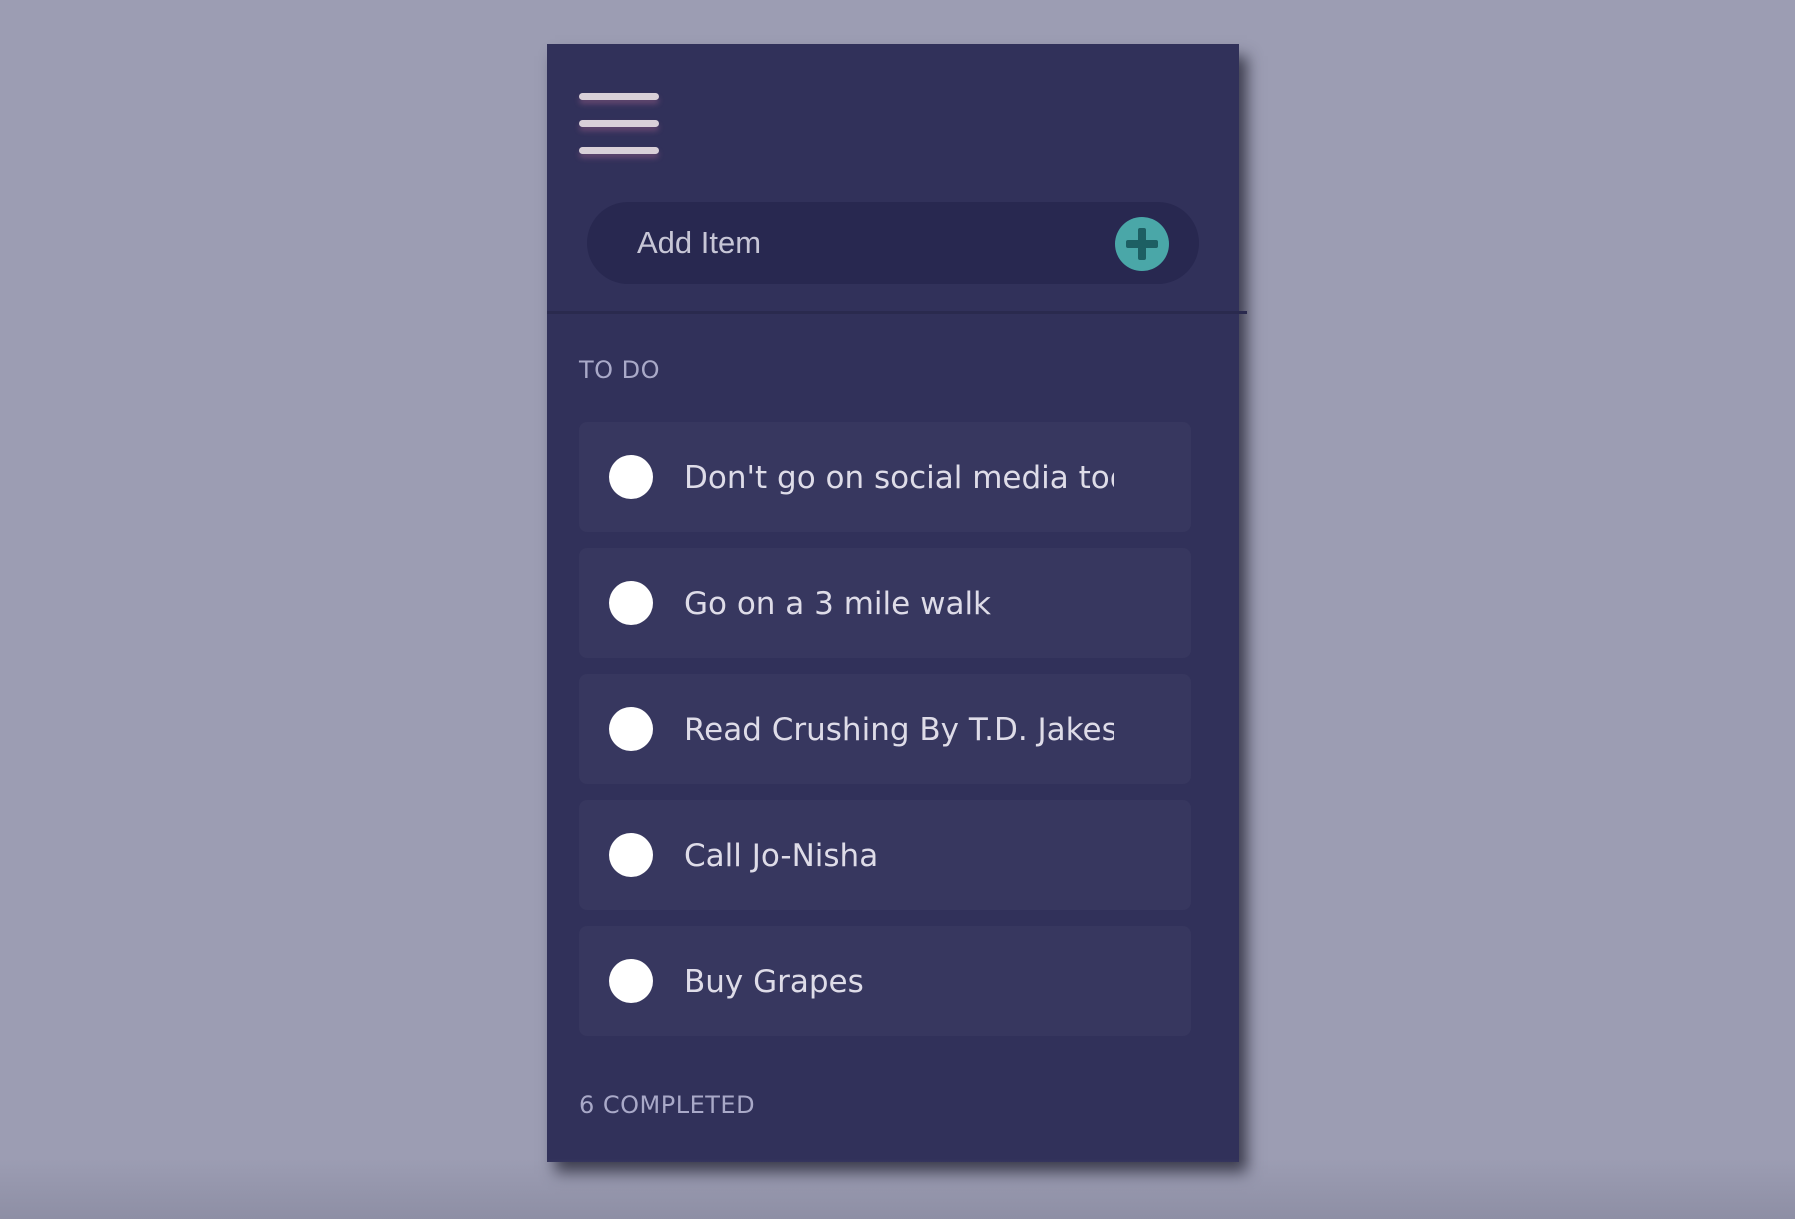  Describe the element at coordinates (620, 370) in the screenshot. I see `todo-section-heading: TO DO` at that location.